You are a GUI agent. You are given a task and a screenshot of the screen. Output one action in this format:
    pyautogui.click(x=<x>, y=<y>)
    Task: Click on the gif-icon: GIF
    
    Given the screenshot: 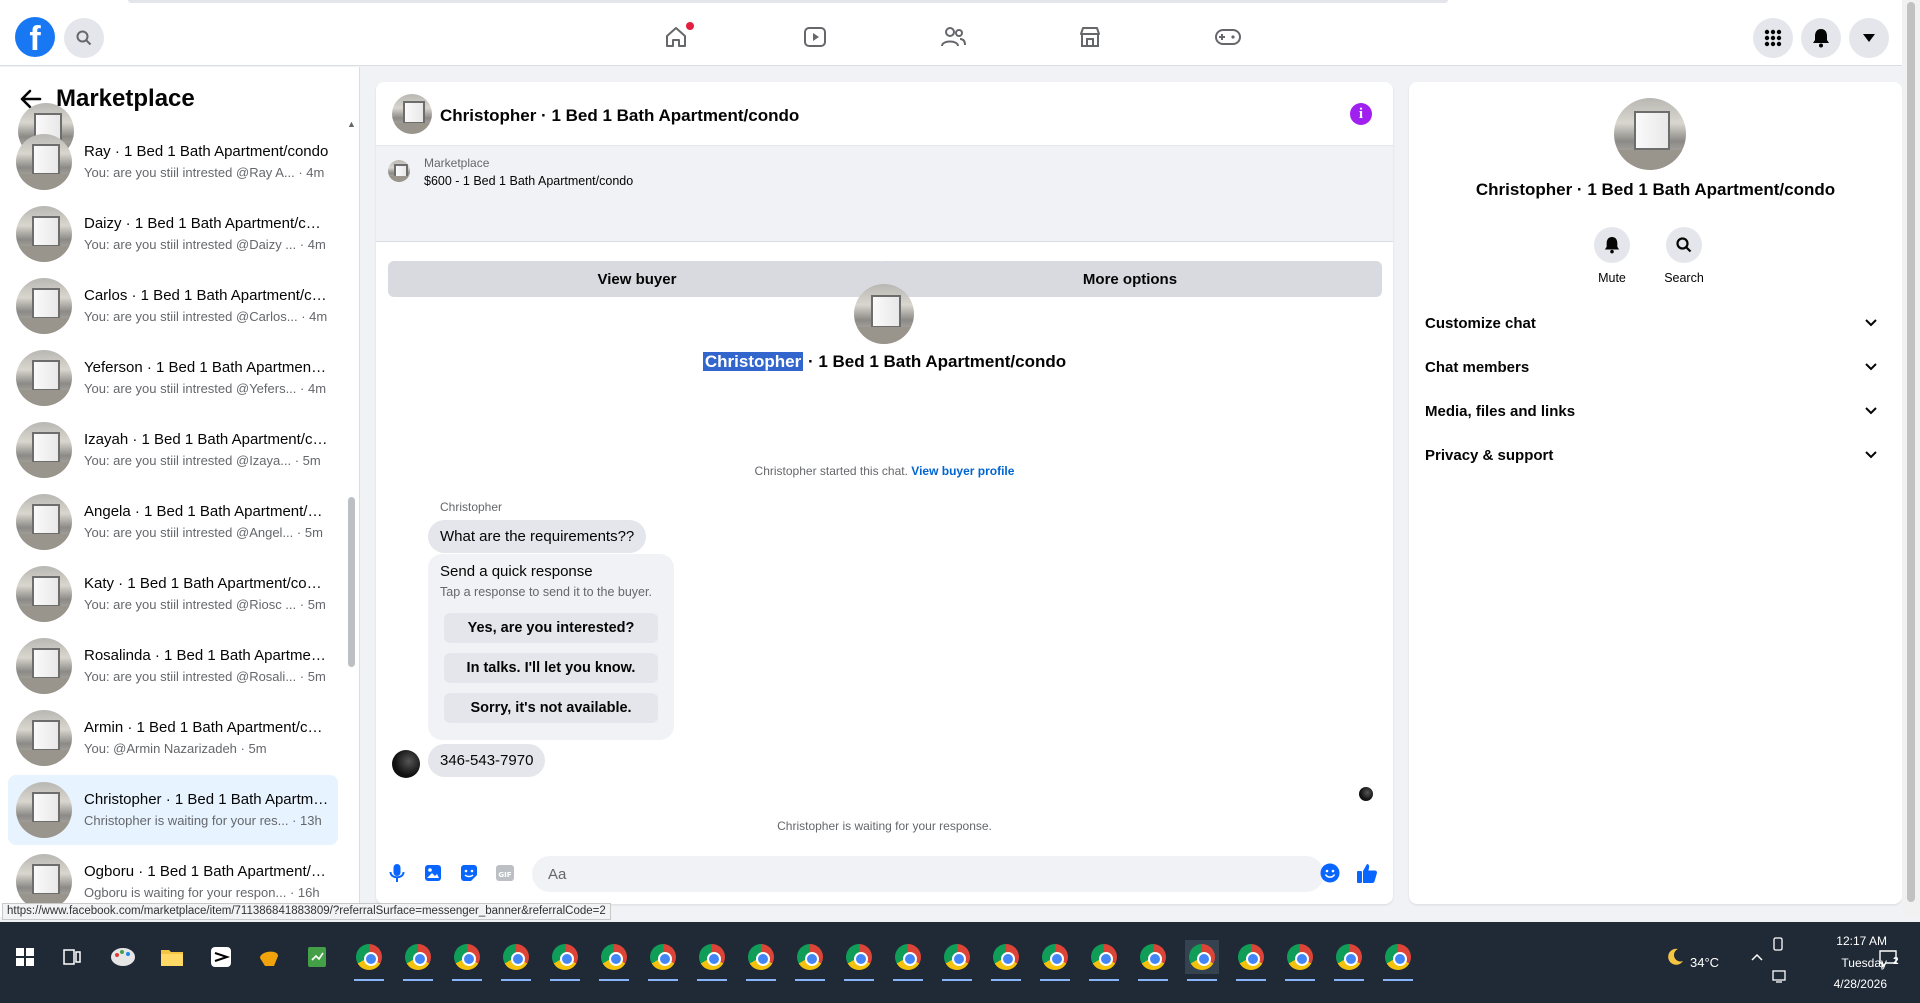 What is the action you would take?
    pyautogui.click(x=505, y=873)
    